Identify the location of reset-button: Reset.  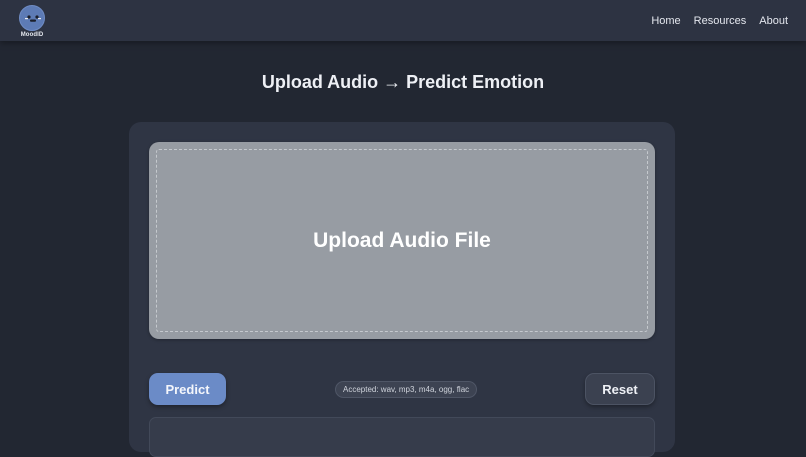
(620, 389).